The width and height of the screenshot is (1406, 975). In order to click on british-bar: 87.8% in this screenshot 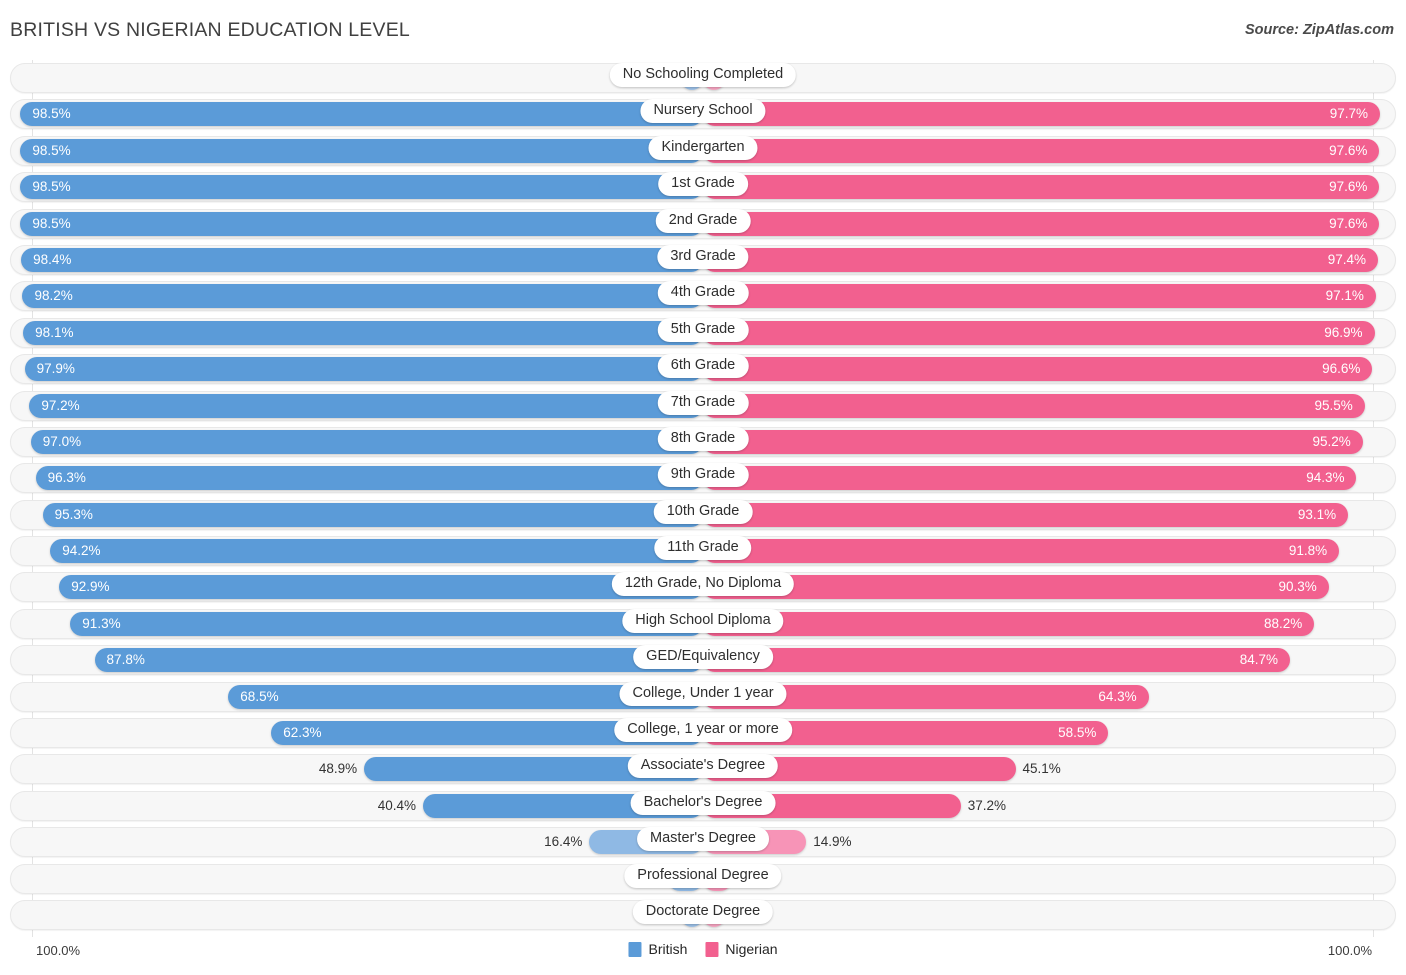, I will do `click(398, 660)`.